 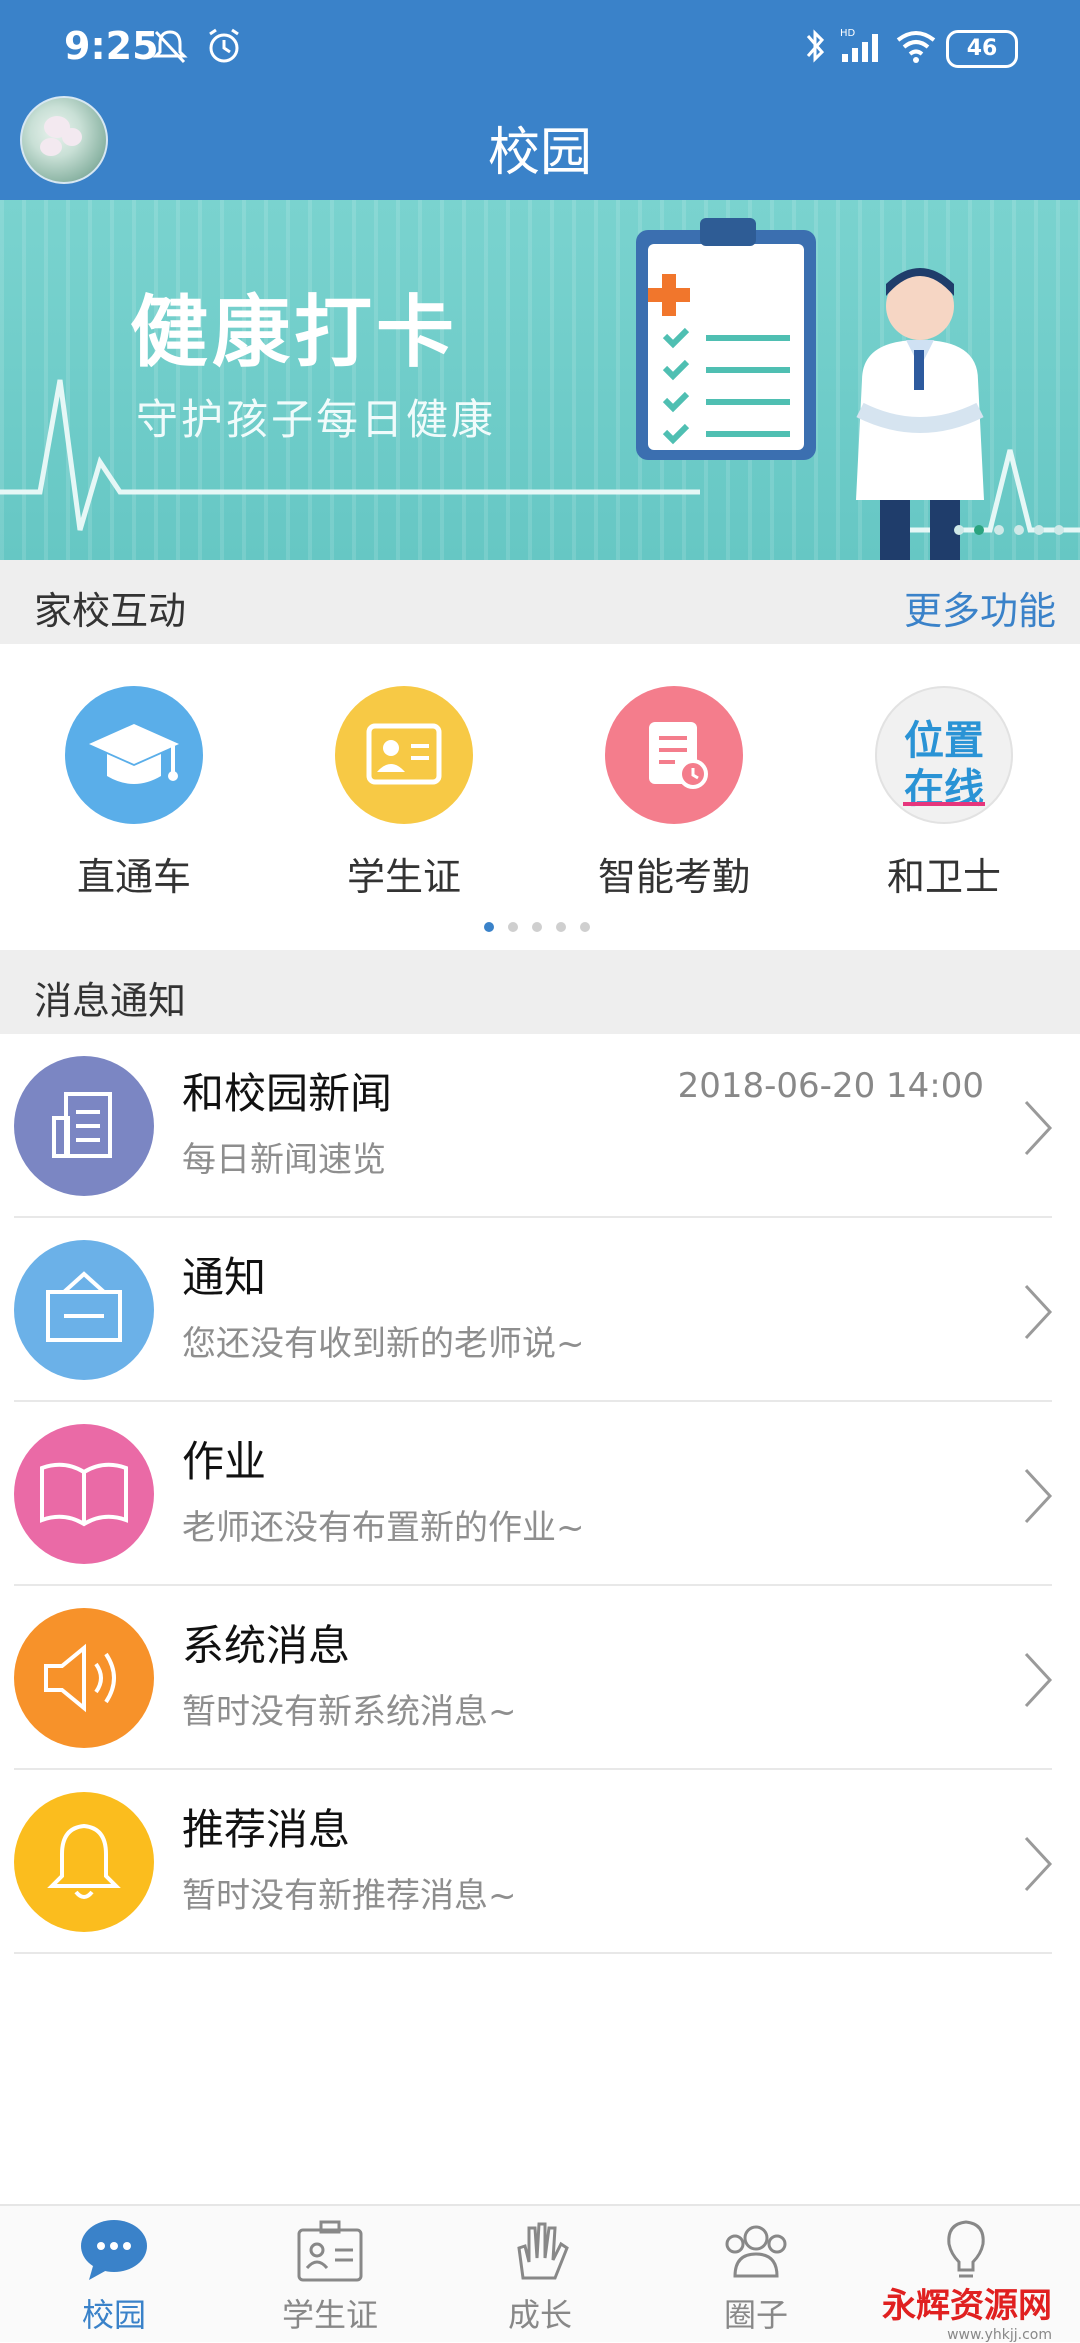 What do you see at coordinates (224, 1277) in the screenshot?
I see `message-title: 通知` at bounding box center [224, 1277].